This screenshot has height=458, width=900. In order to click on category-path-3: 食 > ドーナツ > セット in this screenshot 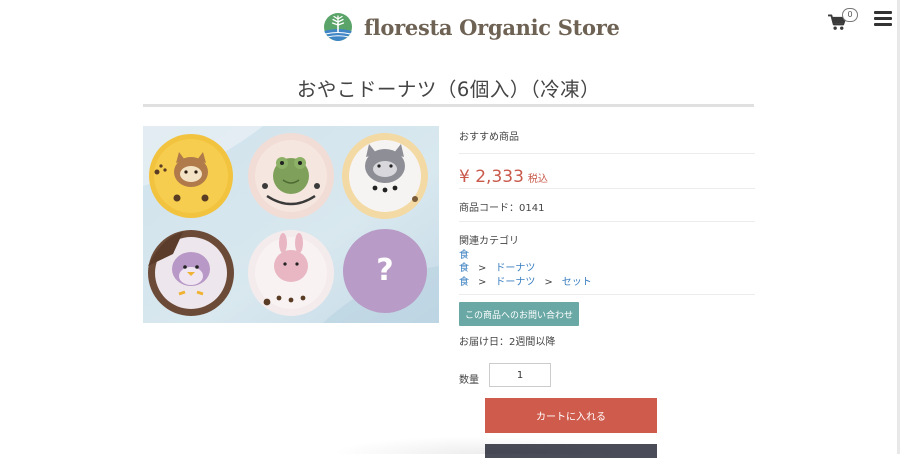, I will do `click(525, 280)`.